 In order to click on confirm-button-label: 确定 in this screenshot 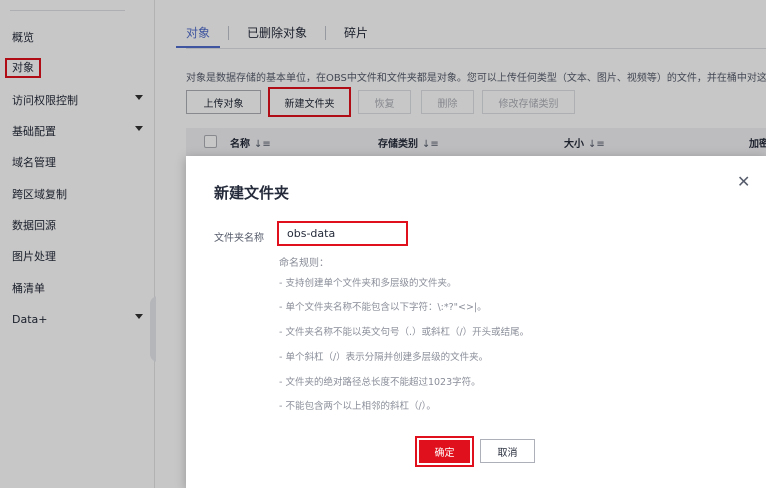, I will do `click(444, 451)`.